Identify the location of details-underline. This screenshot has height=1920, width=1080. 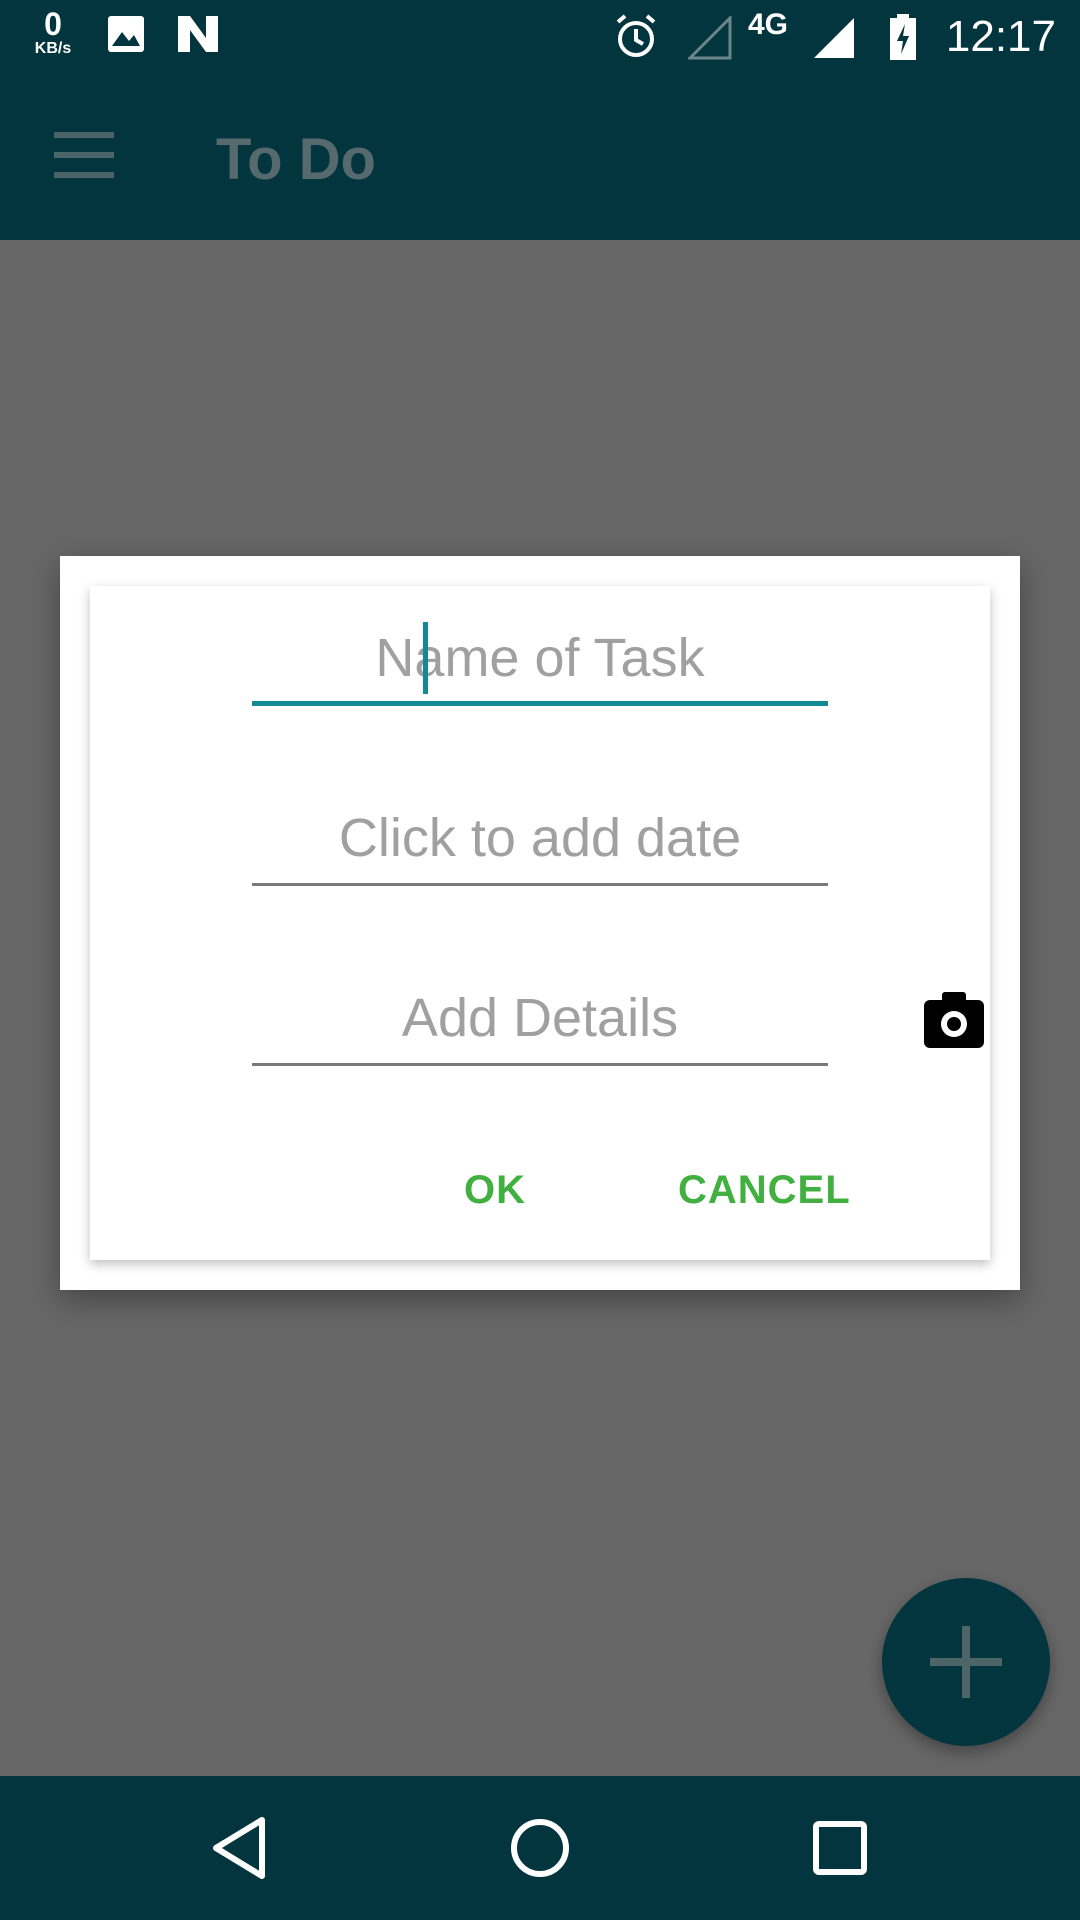
(540, 1064).